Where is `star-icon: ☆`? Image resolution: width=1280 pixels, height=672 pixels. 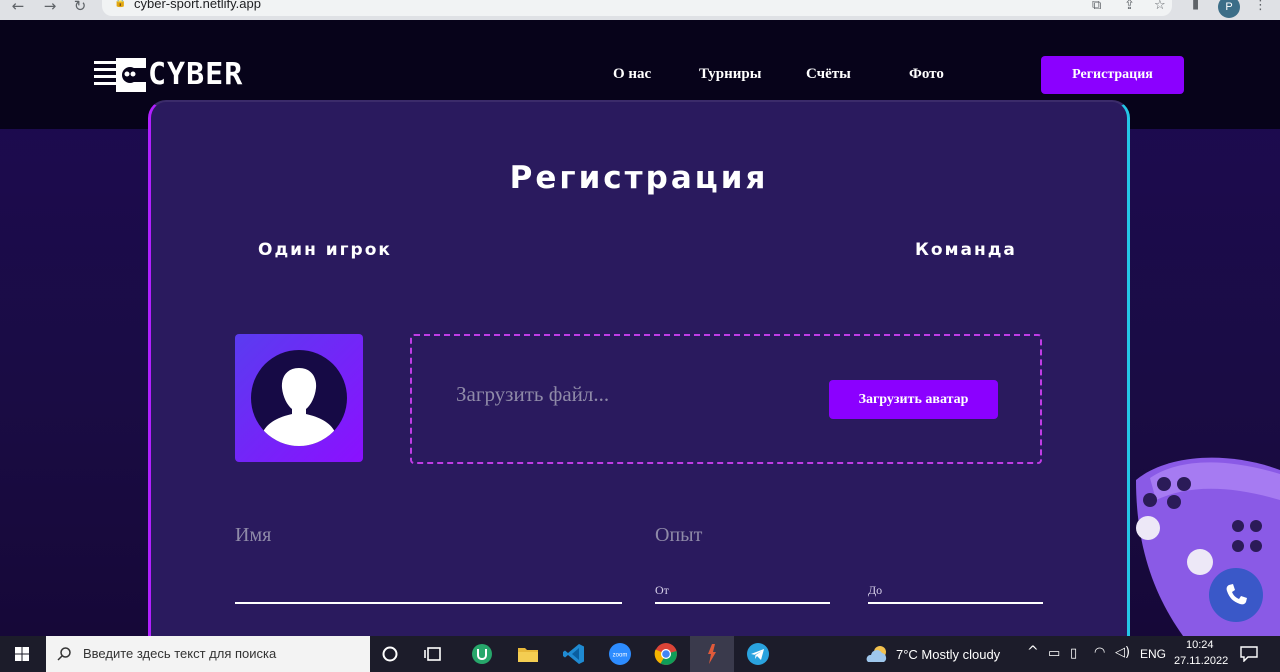 star-icon: ☆ is located at coordinates (1160, 6).